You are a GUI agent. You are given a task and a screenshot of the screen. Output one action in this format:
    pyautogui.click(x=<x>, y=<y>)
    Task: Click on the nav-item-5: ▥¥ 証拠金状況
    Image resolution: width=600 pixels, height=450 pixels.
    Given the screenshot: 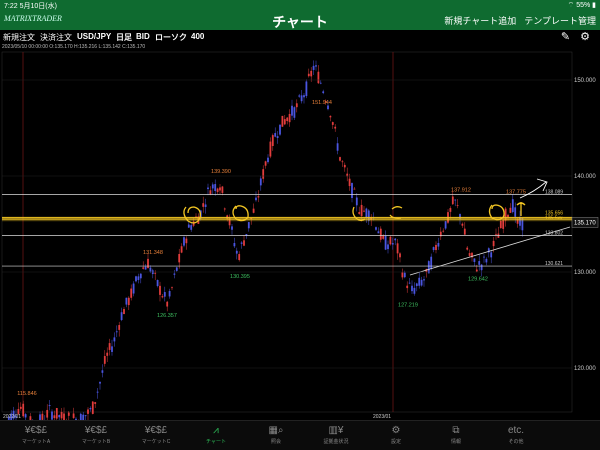 What is the action you would take?
    pyautogui.click(x=336, y=434)
    